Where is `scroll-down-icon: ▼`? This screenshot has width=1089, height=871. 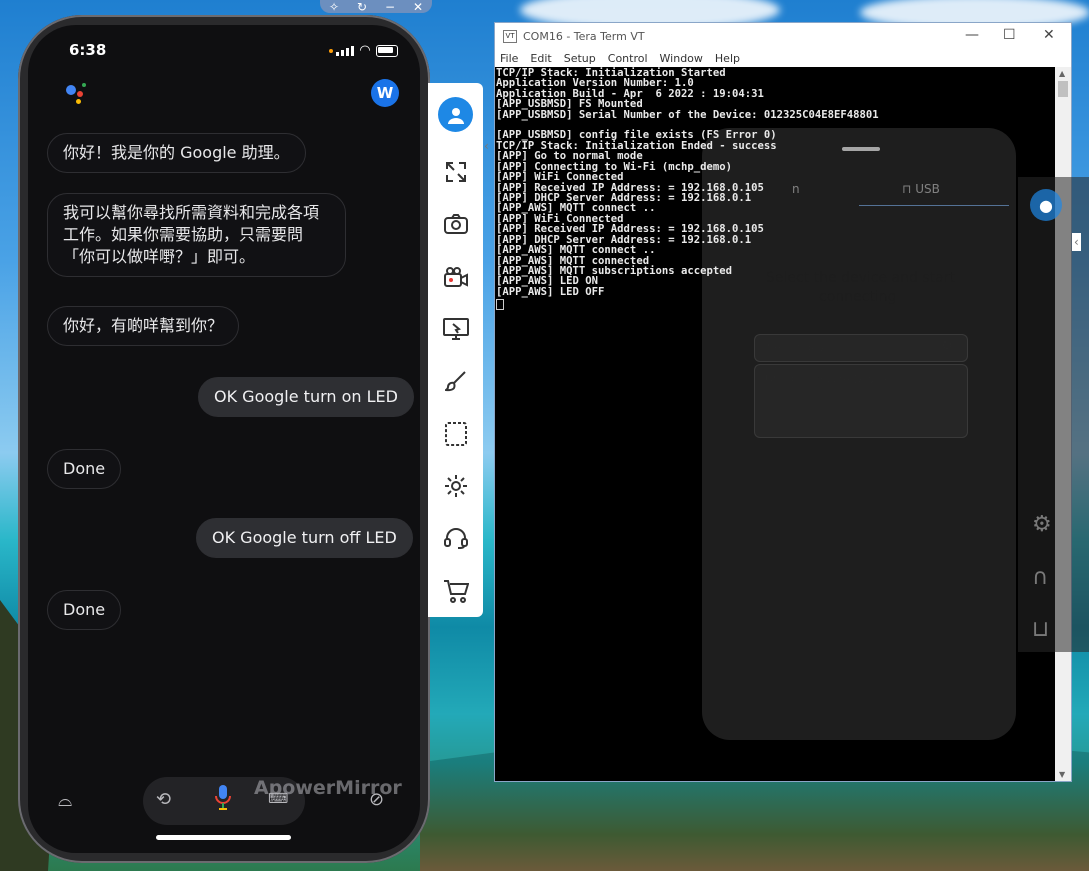 scroll-down-icon: ▼ is located at coordinates (1062, 774).